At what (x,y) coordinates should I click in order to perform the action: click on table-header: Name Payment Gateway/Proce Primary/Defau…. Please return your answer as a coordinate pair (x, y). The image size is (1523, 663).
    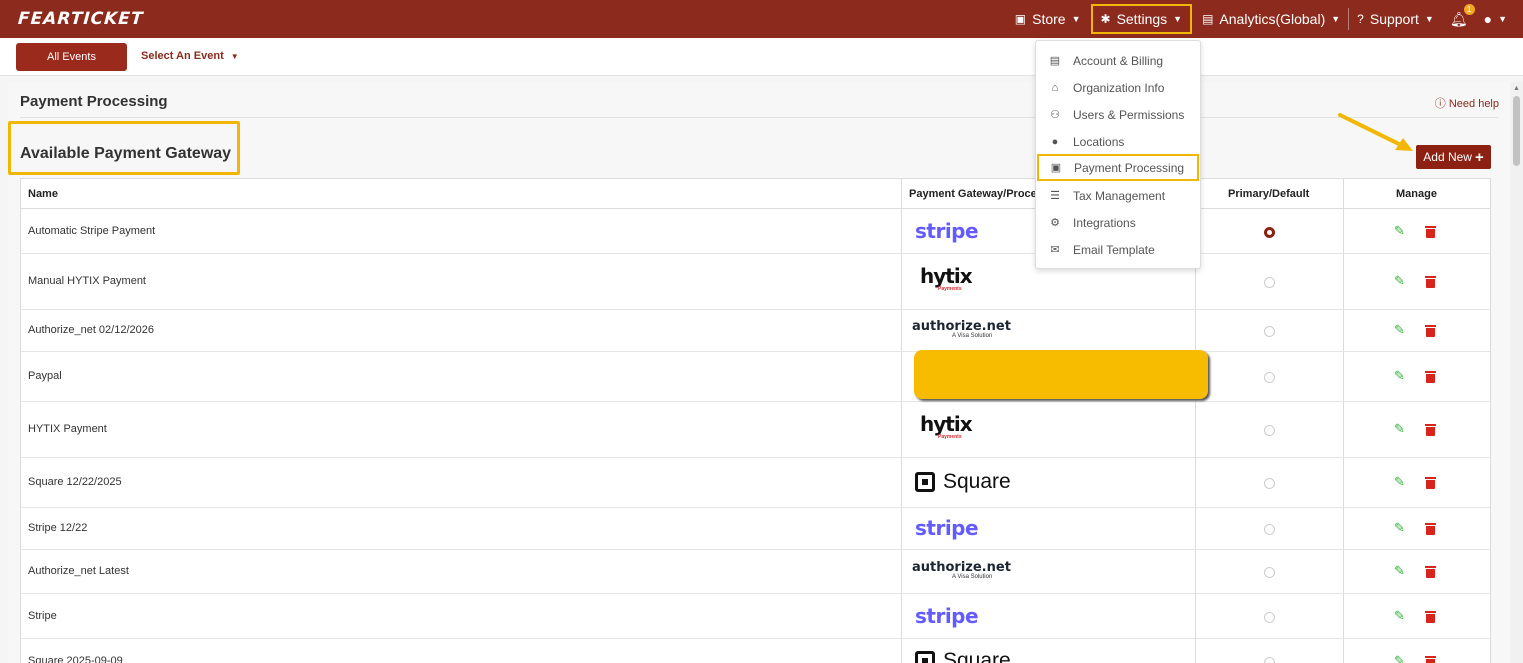
    Looking at the image, I should click on (755, 194).